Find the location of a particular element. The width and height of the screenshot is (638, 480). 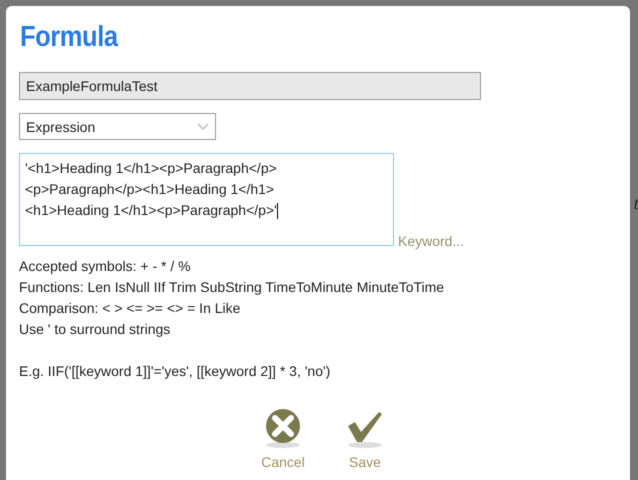

close-icon is located at coordinates (283, 428).